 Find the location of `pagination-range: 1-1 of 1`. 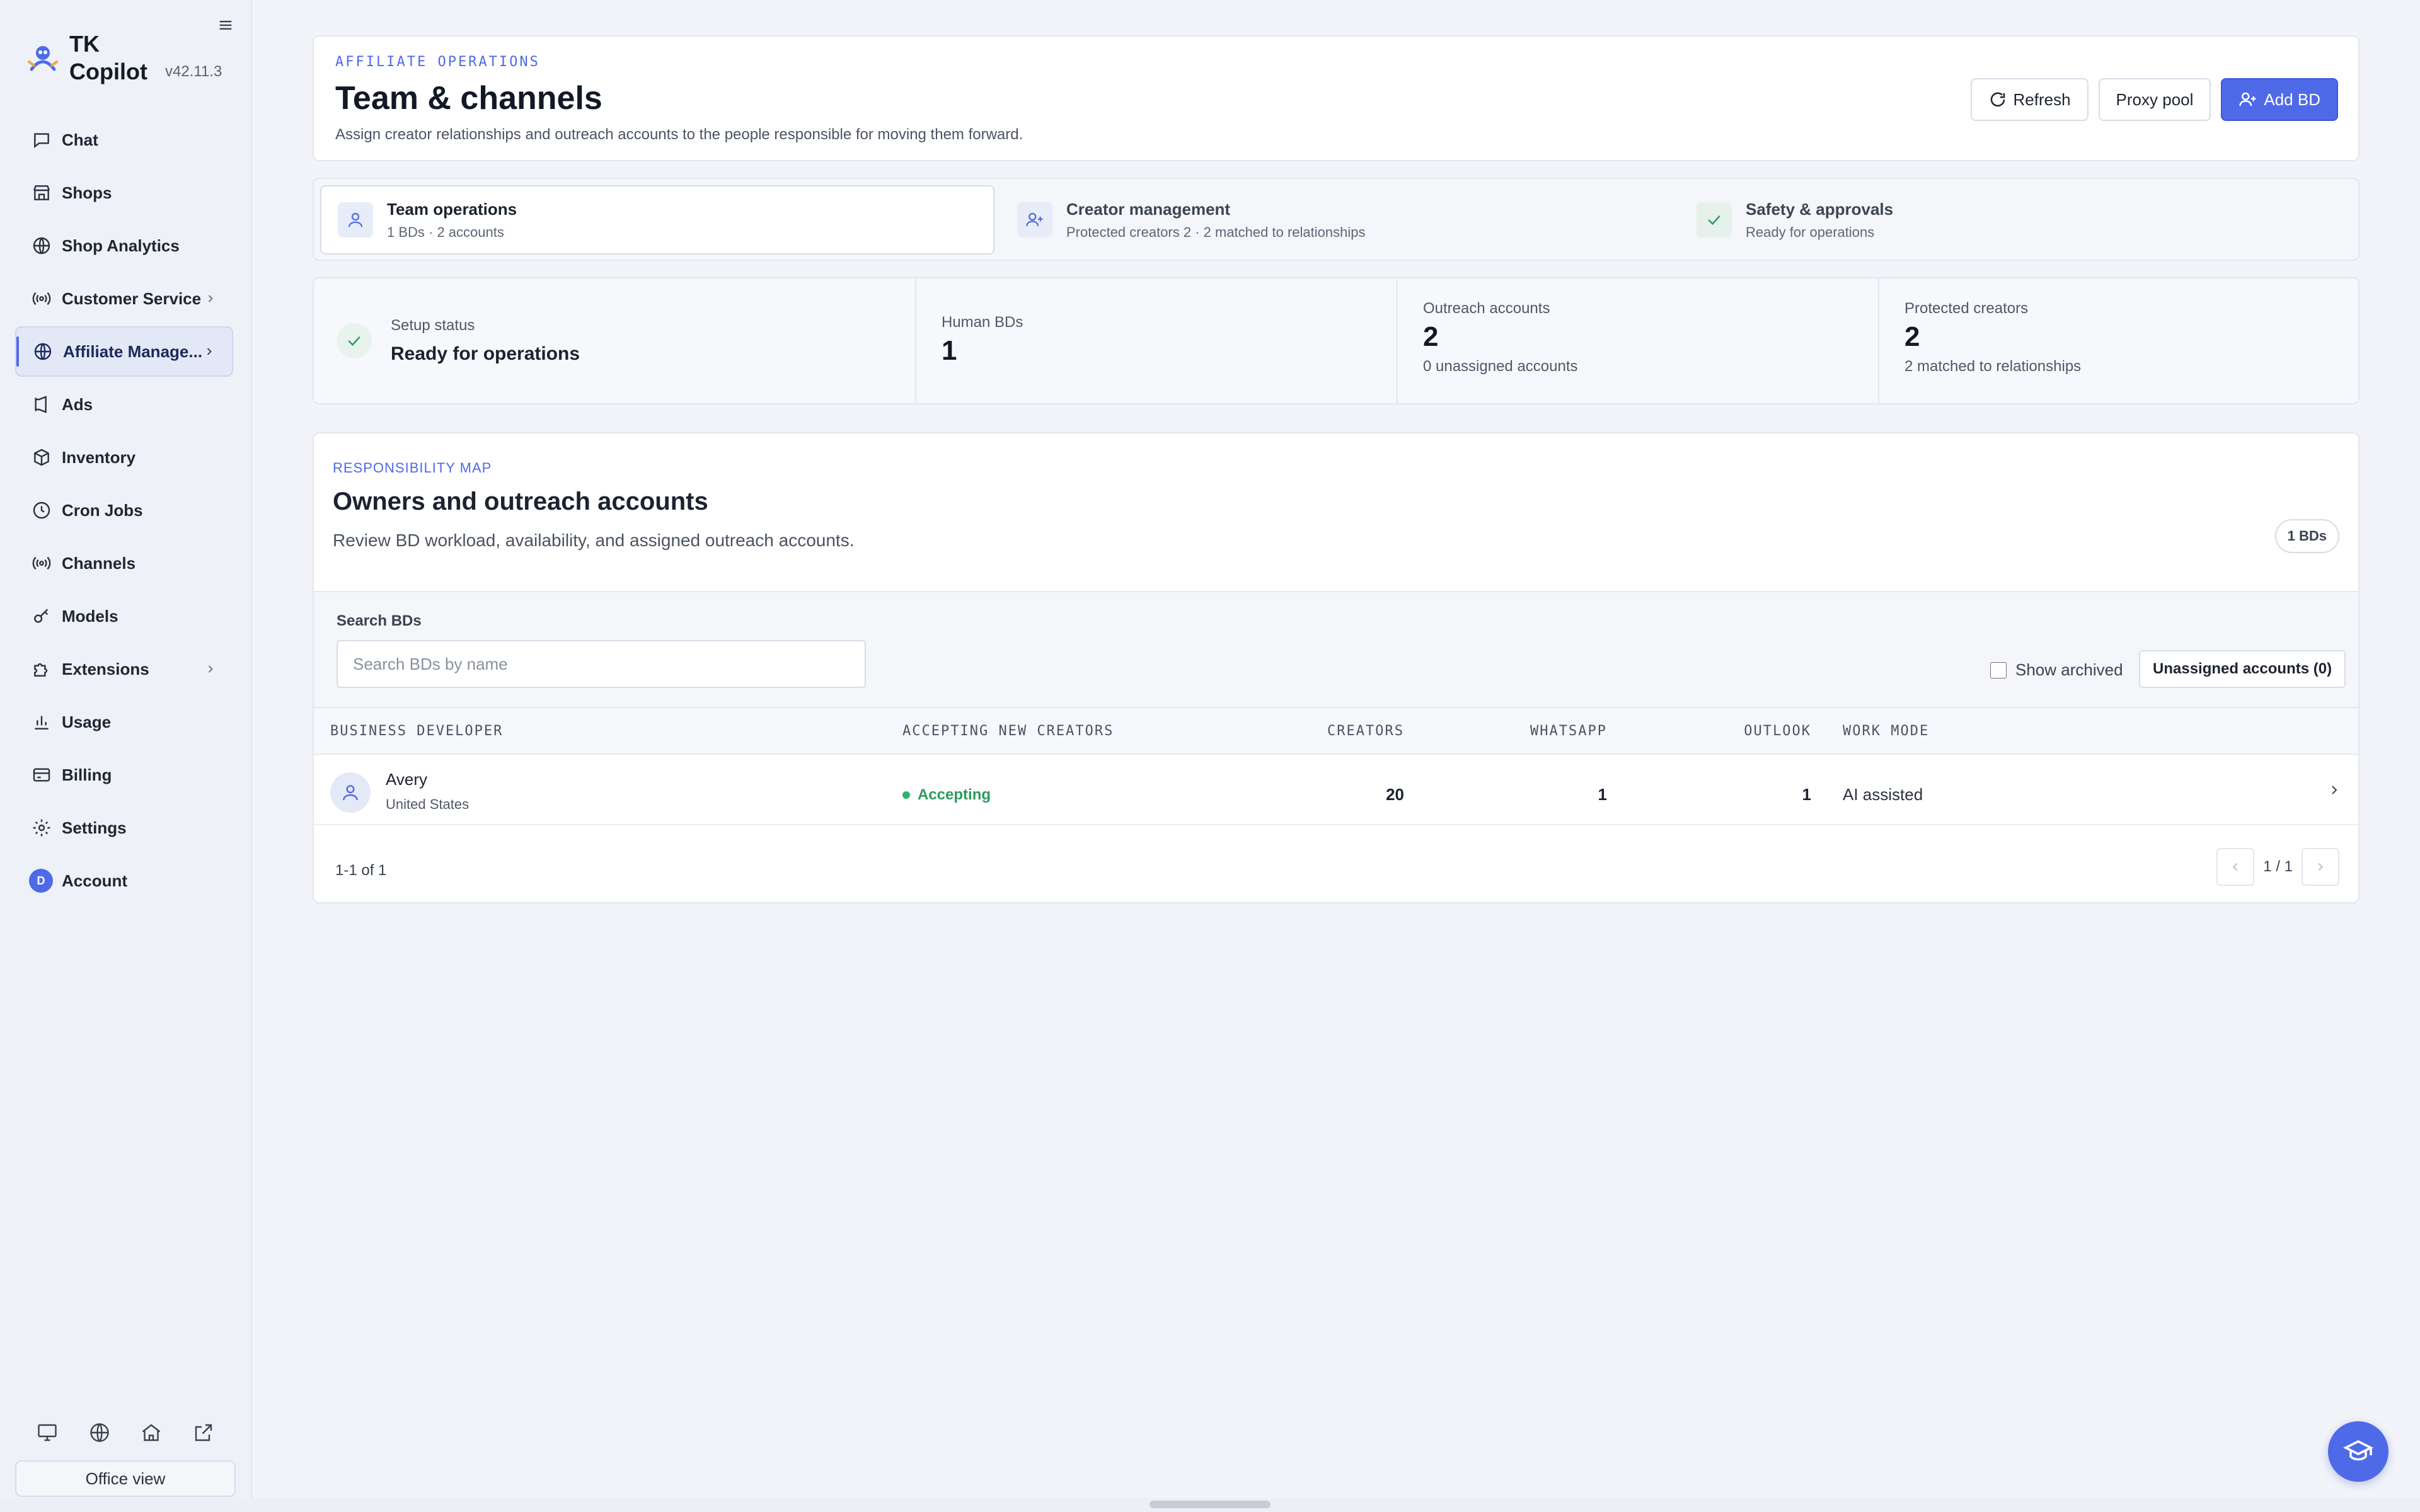

pagination-range: 1-1 of 1 is located at coordinates (361, 870).